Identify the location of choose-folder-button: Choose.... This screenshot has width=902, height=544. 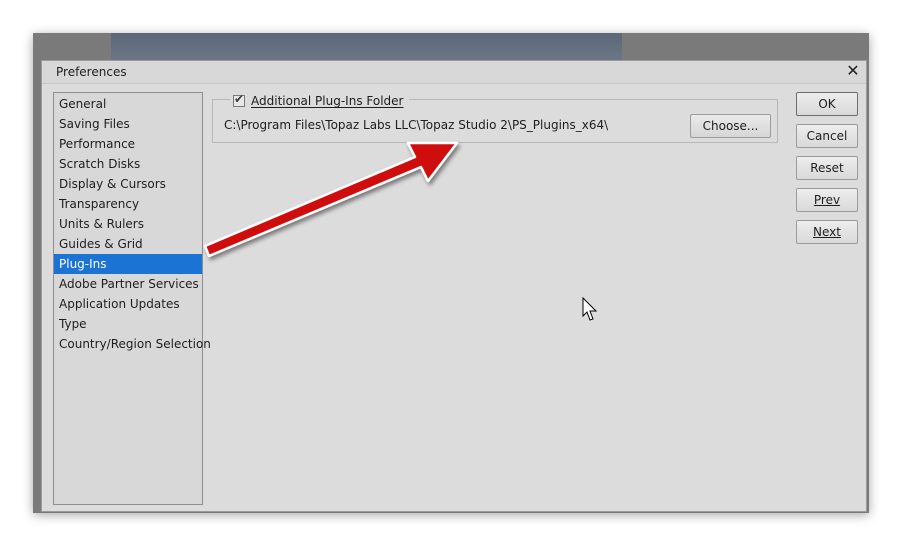
(730, 126).